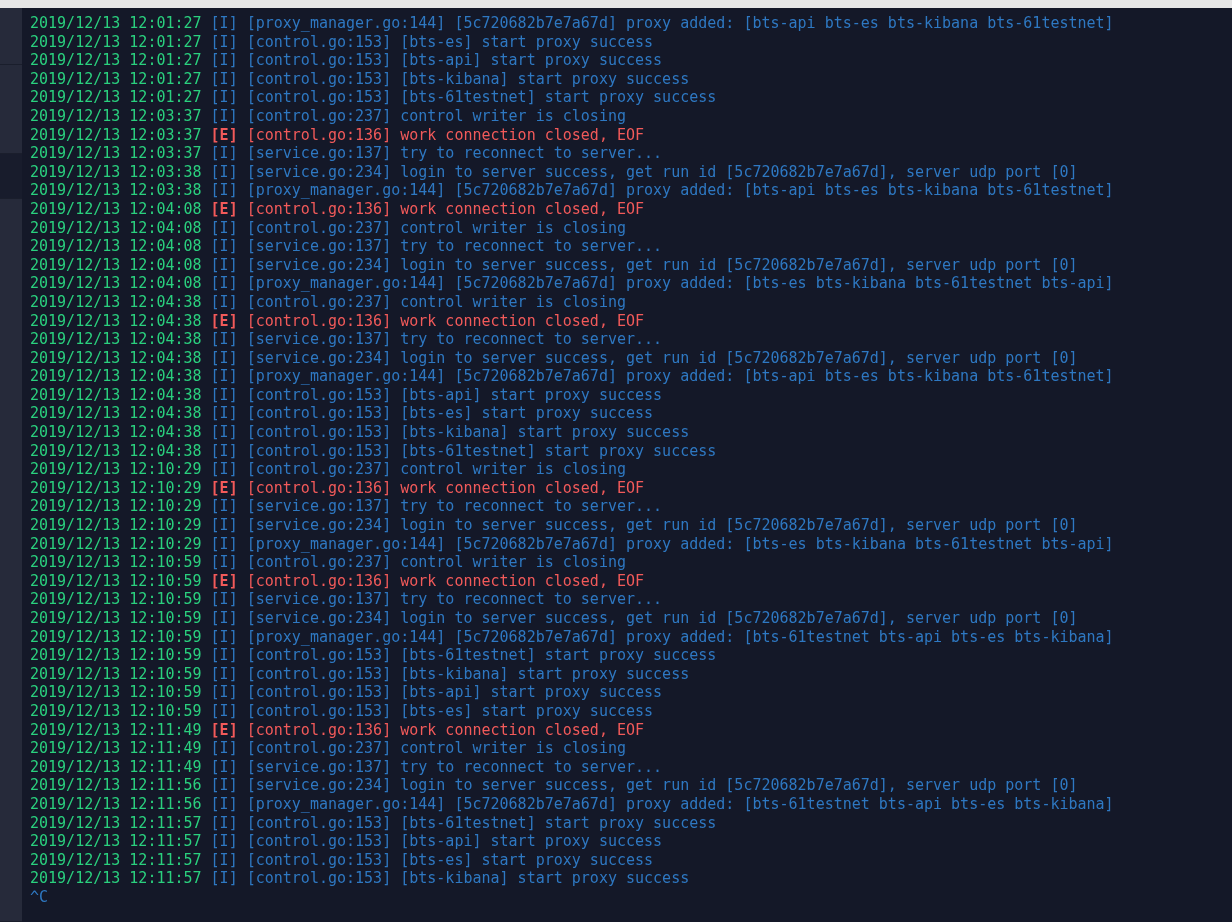  Describe the element at coordinates (680, 804) in the screenshot. I see `log-message: [proxy_manager.go:144] [5c720682b7e7a67d] proxy added: [bts-61testnet bts-api bts-es bts-kibana]` at that location.